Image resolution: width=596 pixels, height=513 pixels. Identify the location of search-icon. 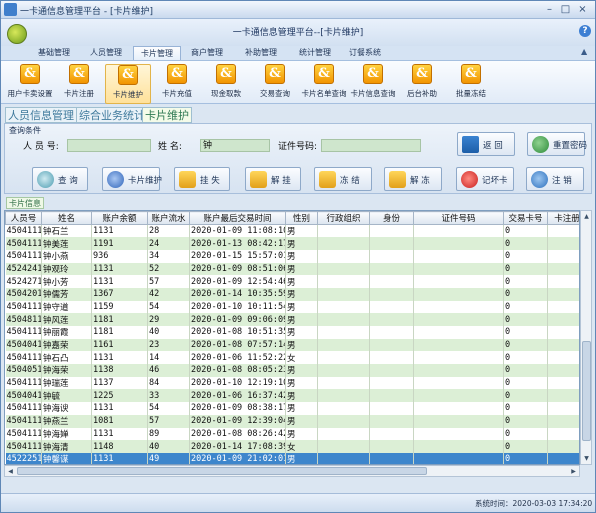
(45, 179).